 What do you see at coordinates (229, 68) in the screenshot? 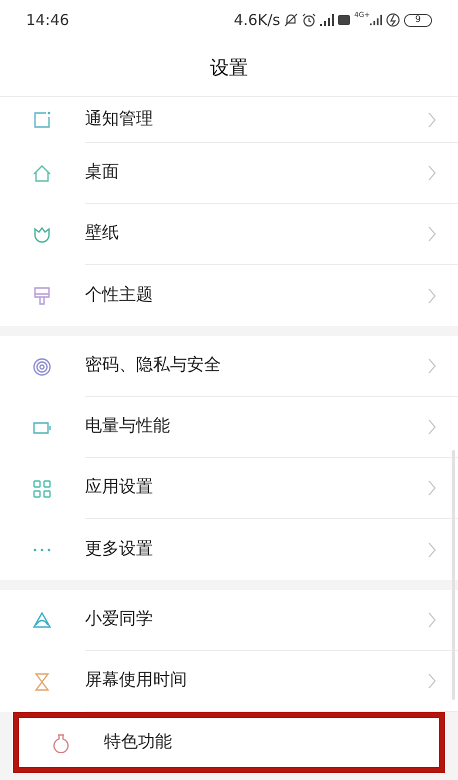
I see `page-title: 设置` at bounding box center [229, 68].